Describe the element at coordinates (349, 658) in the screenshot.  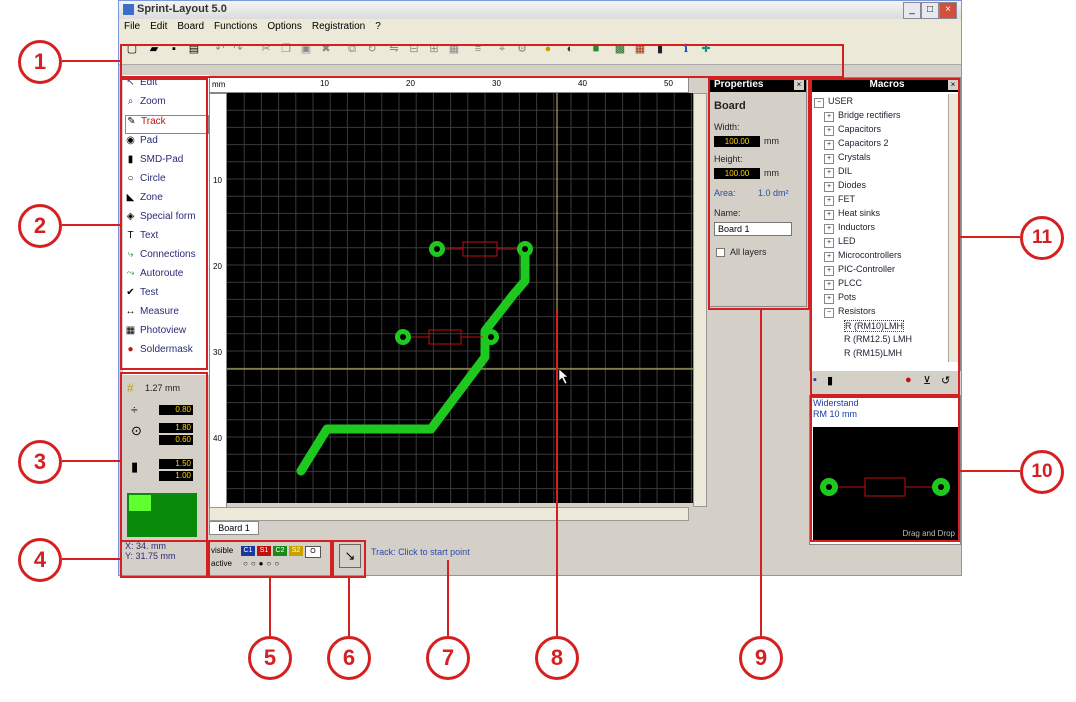
I see `callout-6: 6` at that location.